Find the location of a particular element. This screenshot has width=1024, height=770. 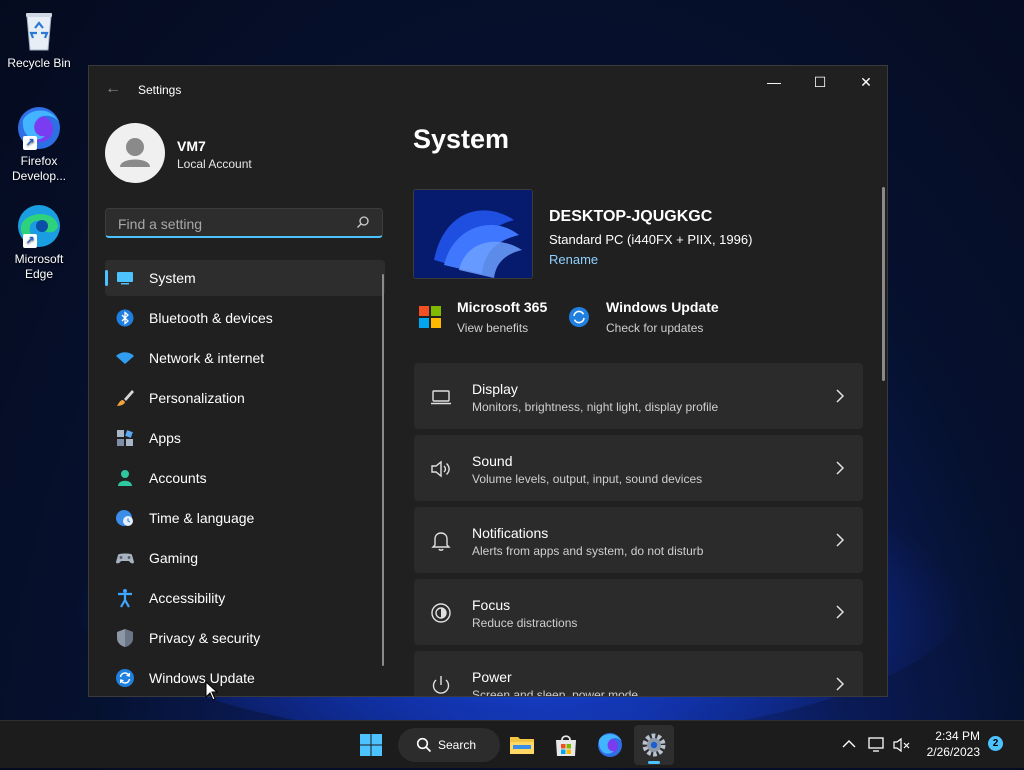

nav-item-label: Bluetooth & devices is located at coordinates (211, 318).